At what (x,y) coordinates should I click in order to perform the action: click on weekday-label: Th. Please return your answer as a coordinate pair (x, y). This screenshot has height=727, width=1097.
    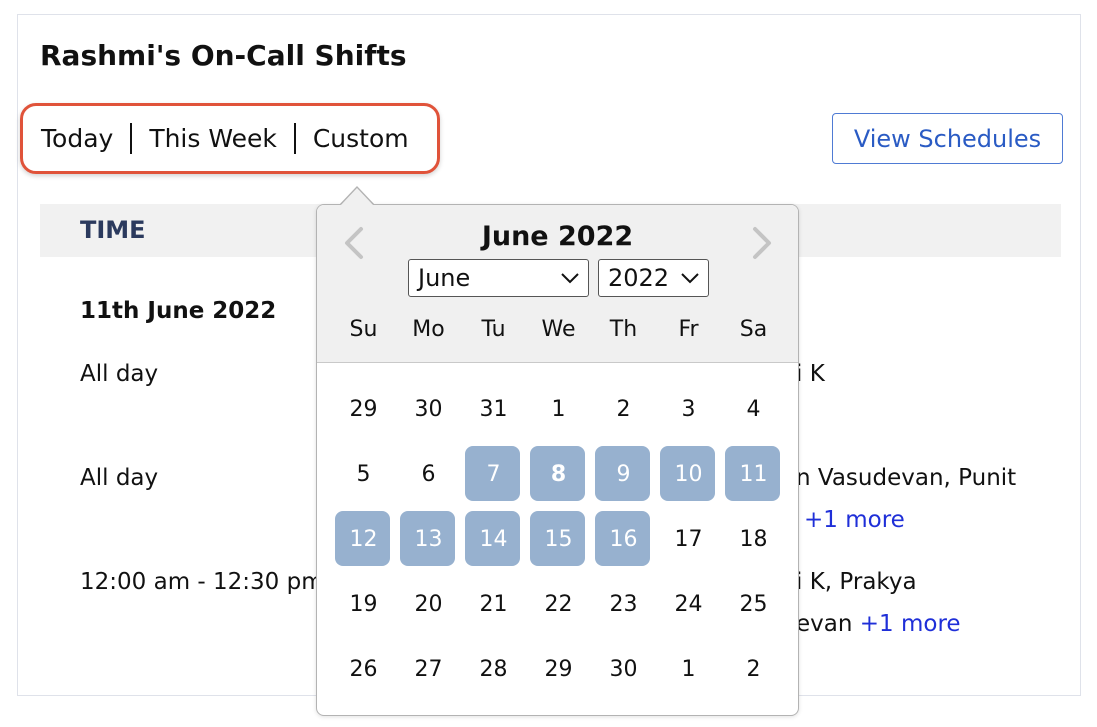
    Looking at the image, I should click on (623, 329).